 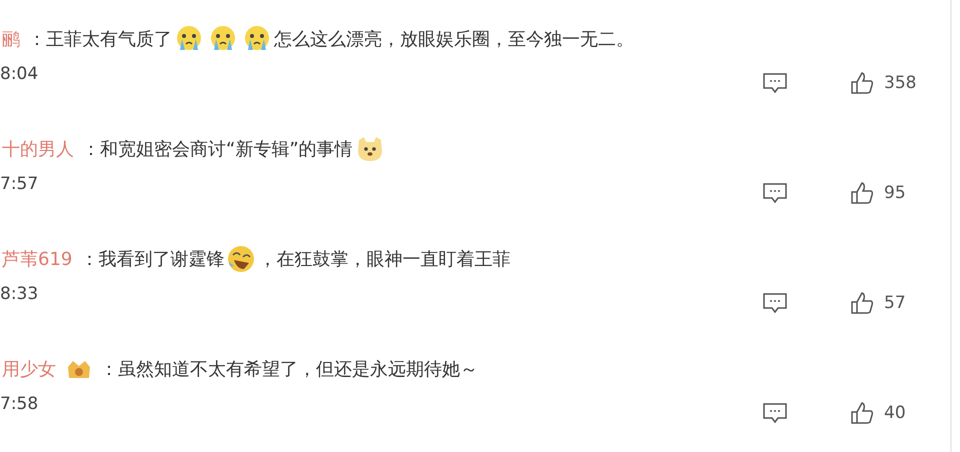 I want to click on comment-text: ：和宽姐密会商讨“新专辑”的事情, so click(x=217, y=150).